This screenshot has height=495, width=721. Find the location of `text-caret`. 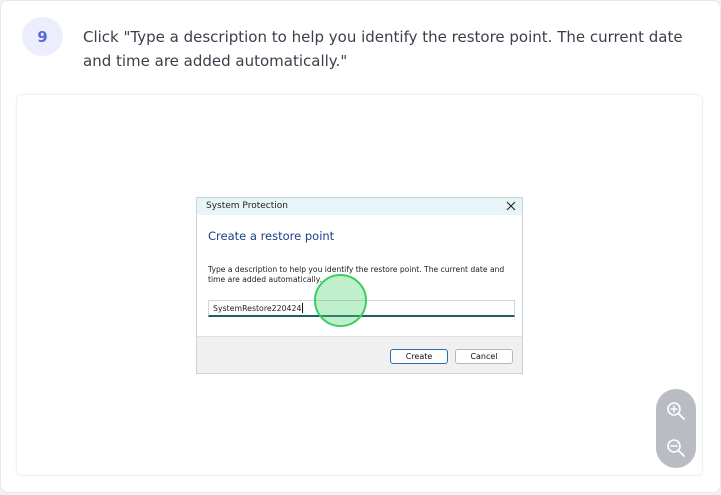

text-caret is located at coordinates (303, 308).